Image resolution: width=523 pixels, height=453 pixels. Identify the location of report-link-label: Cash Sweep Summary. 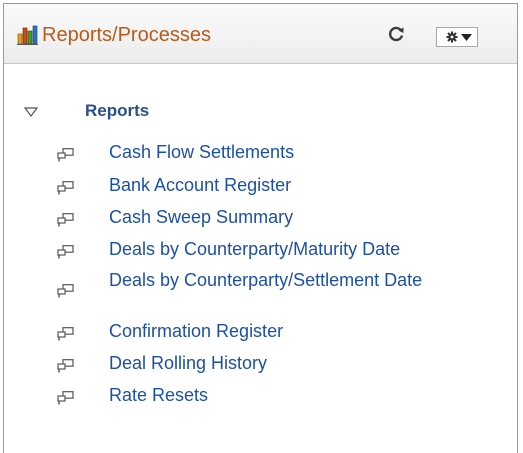
(304, 217).